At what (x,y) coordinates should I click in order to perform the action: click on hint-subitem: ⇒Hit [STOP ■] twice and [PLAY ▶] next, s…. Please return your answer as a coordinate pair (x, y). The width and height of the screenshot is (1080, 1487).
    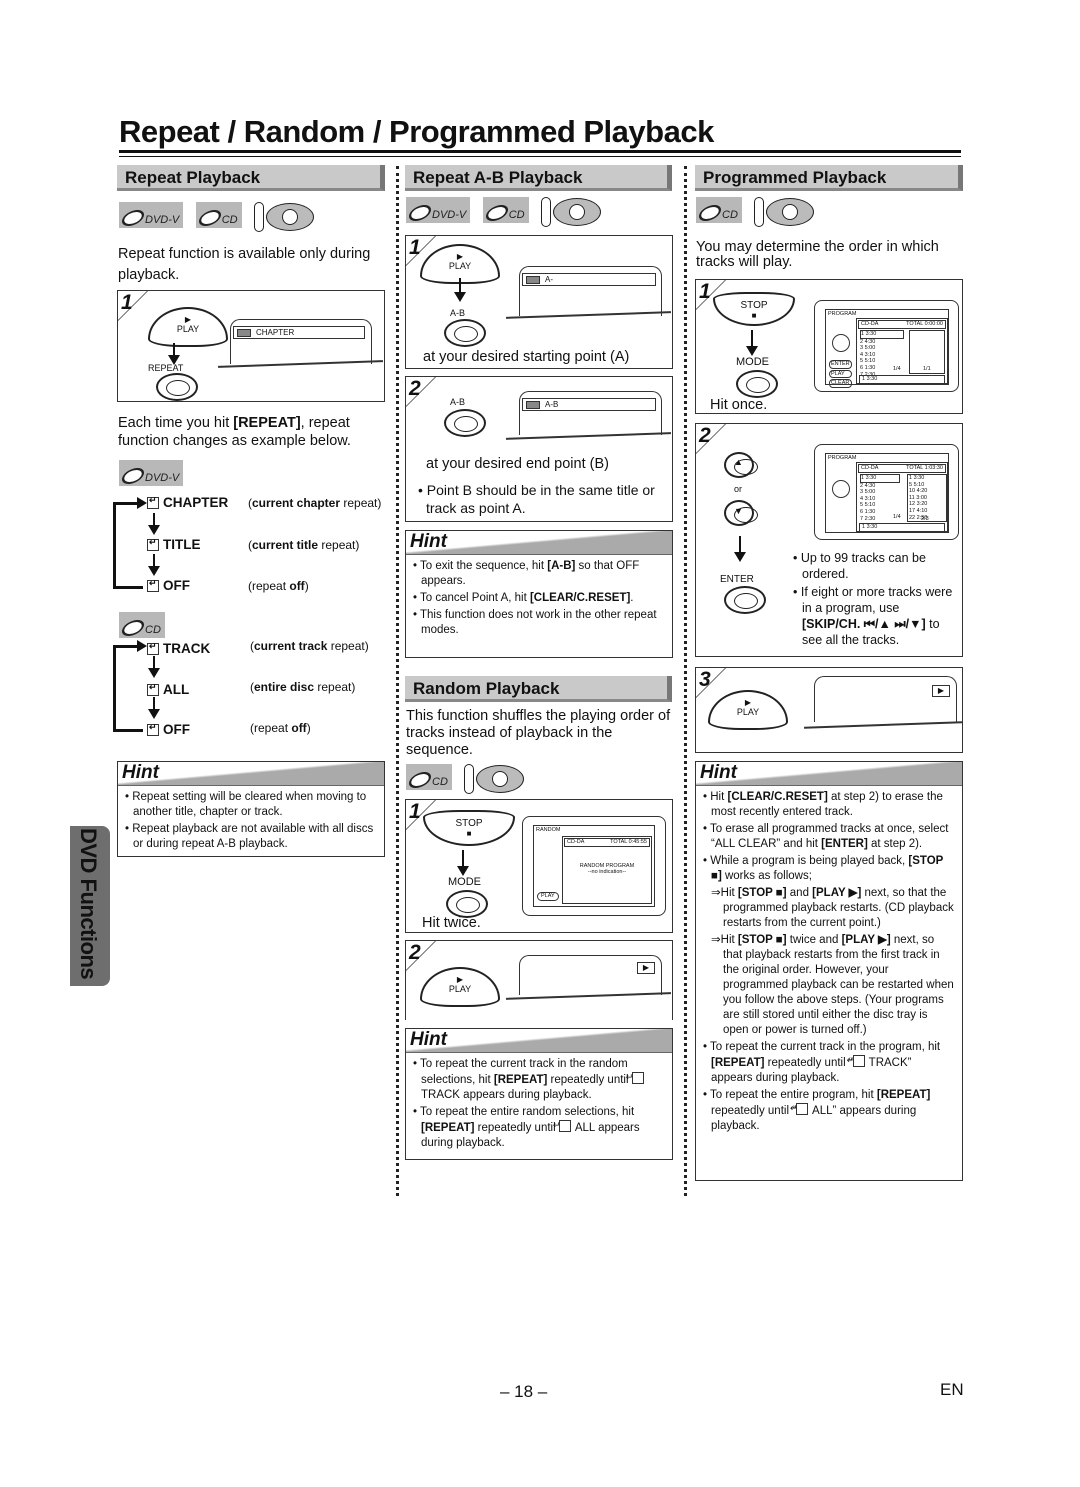
    Looking at the image, I should click on (832, 985).